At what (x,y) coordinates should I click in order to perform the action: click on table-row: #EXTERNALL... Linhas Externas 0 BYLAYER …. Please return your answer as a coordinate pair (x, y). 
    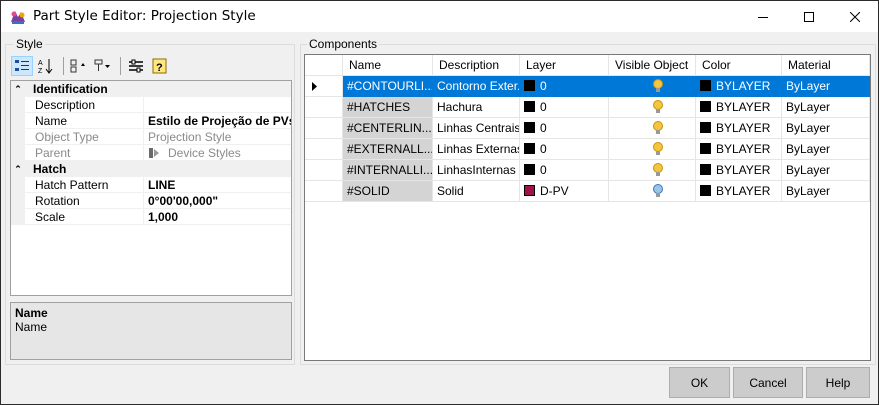
    Looking at the image, I should click on (587, 149).